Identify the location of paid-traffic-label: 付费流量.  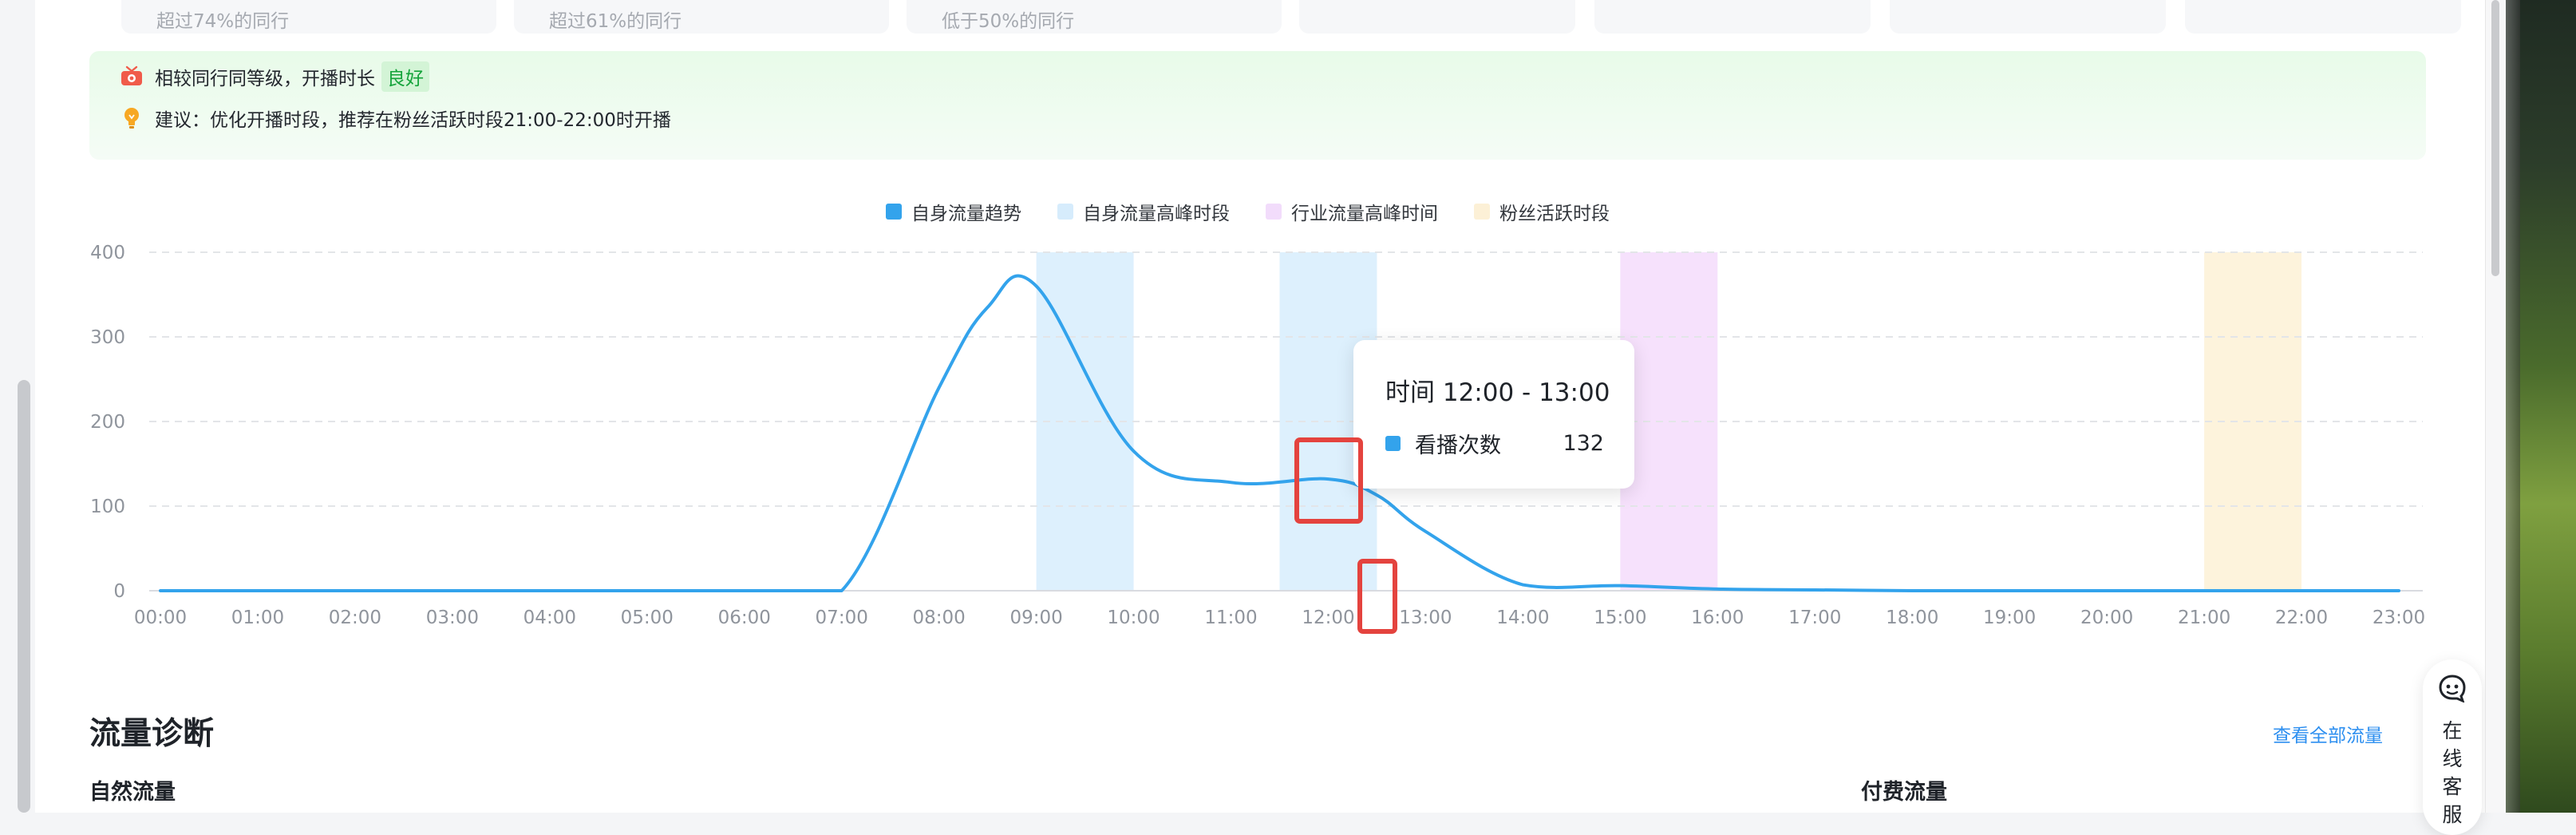
(1904, 789).